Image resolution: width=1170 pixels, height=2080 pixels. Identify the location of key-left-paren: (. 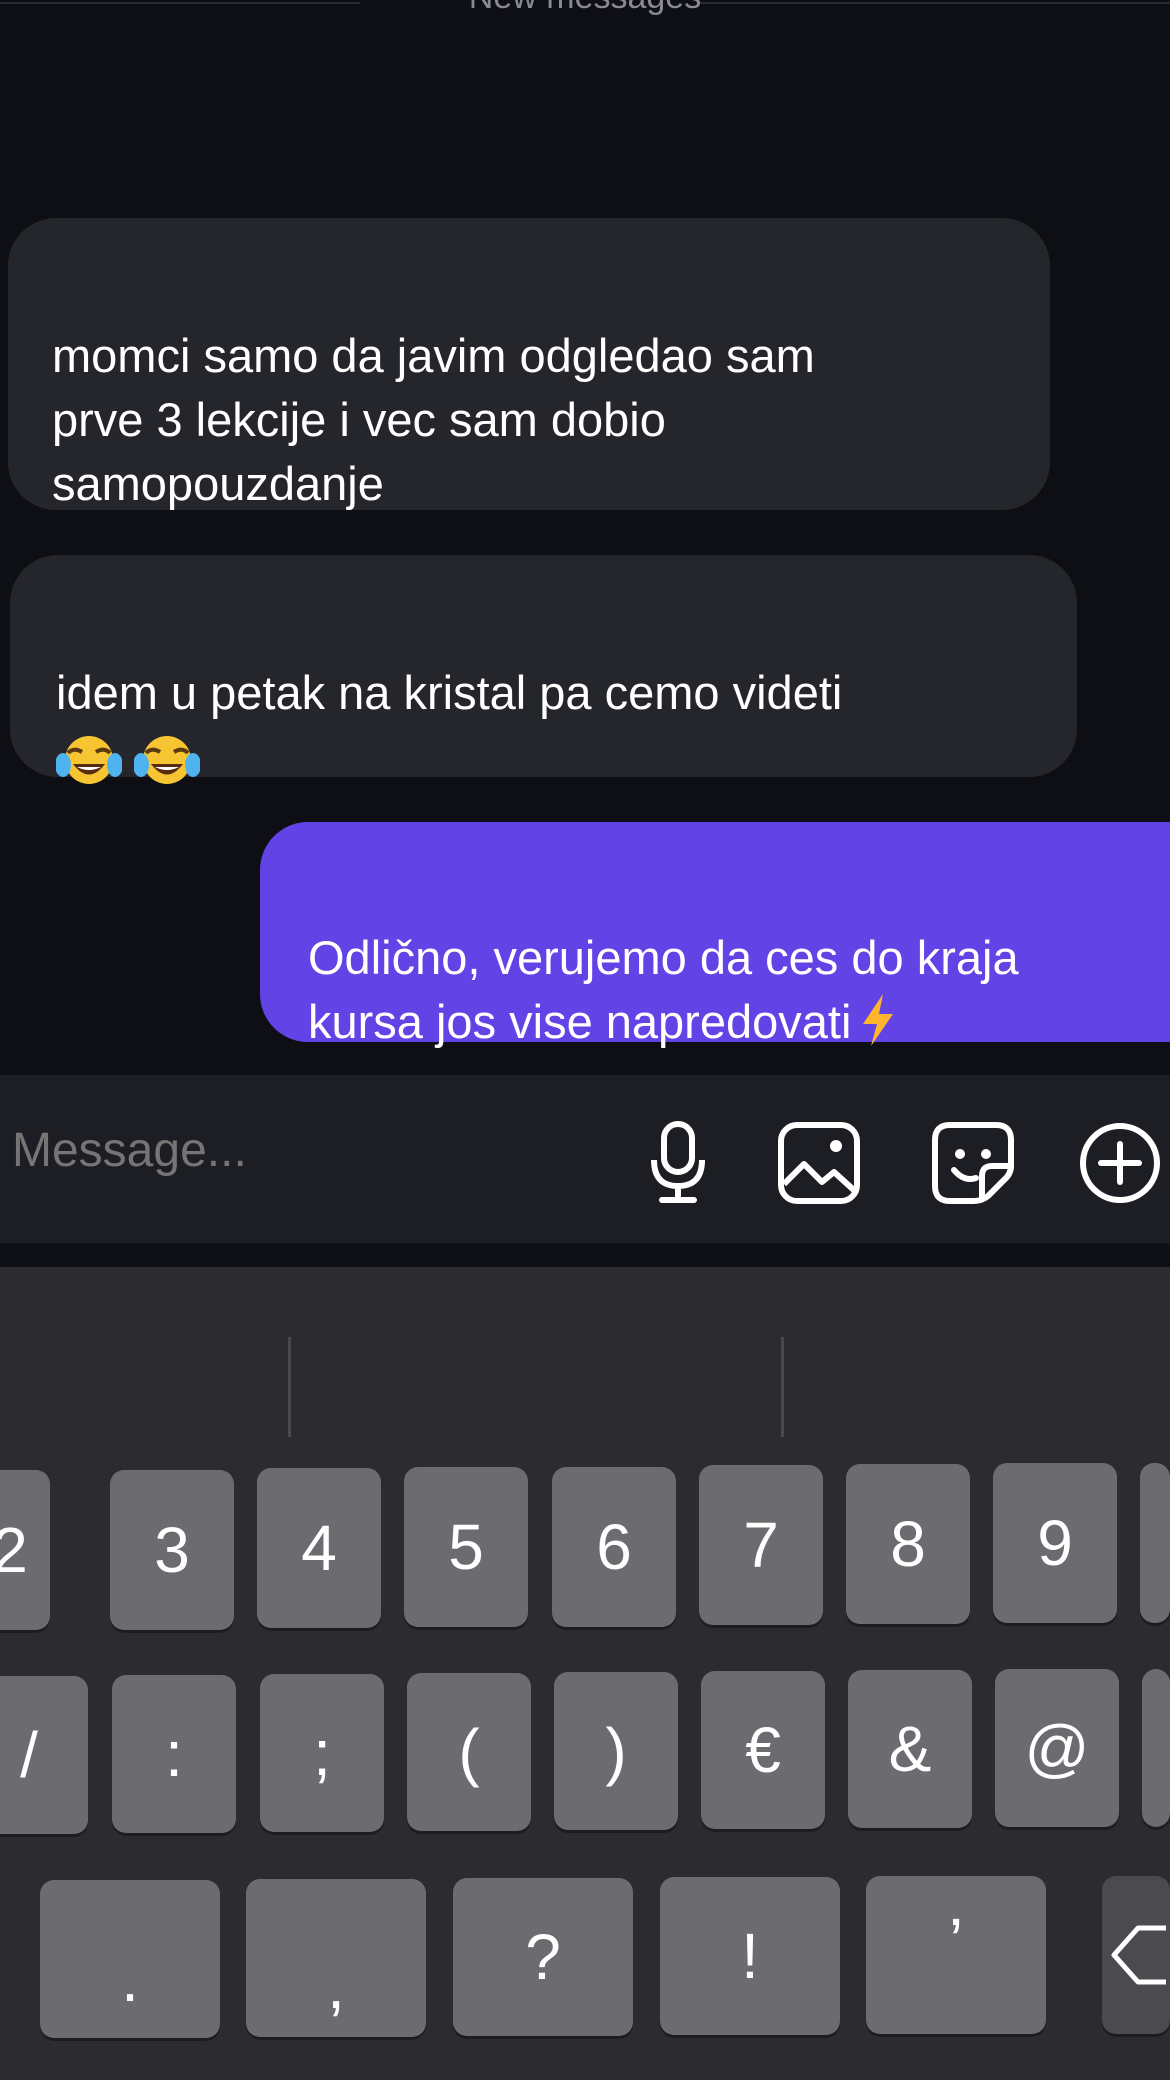
(469, 1752).